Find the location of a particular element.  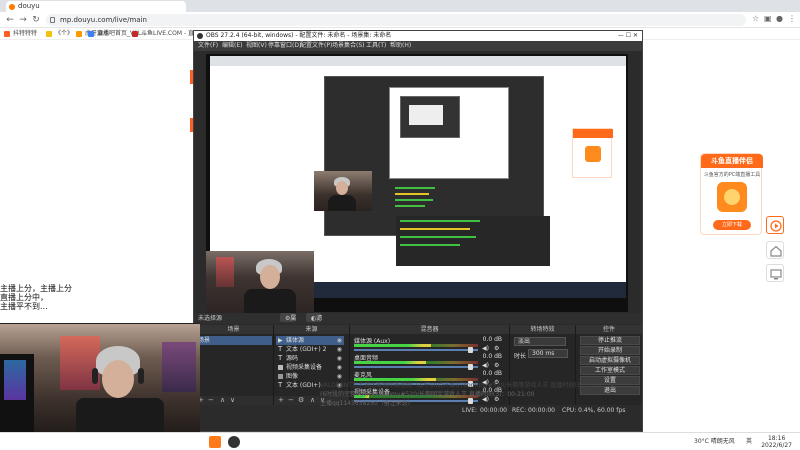

play-side-button is located at coordinates (775, 225).